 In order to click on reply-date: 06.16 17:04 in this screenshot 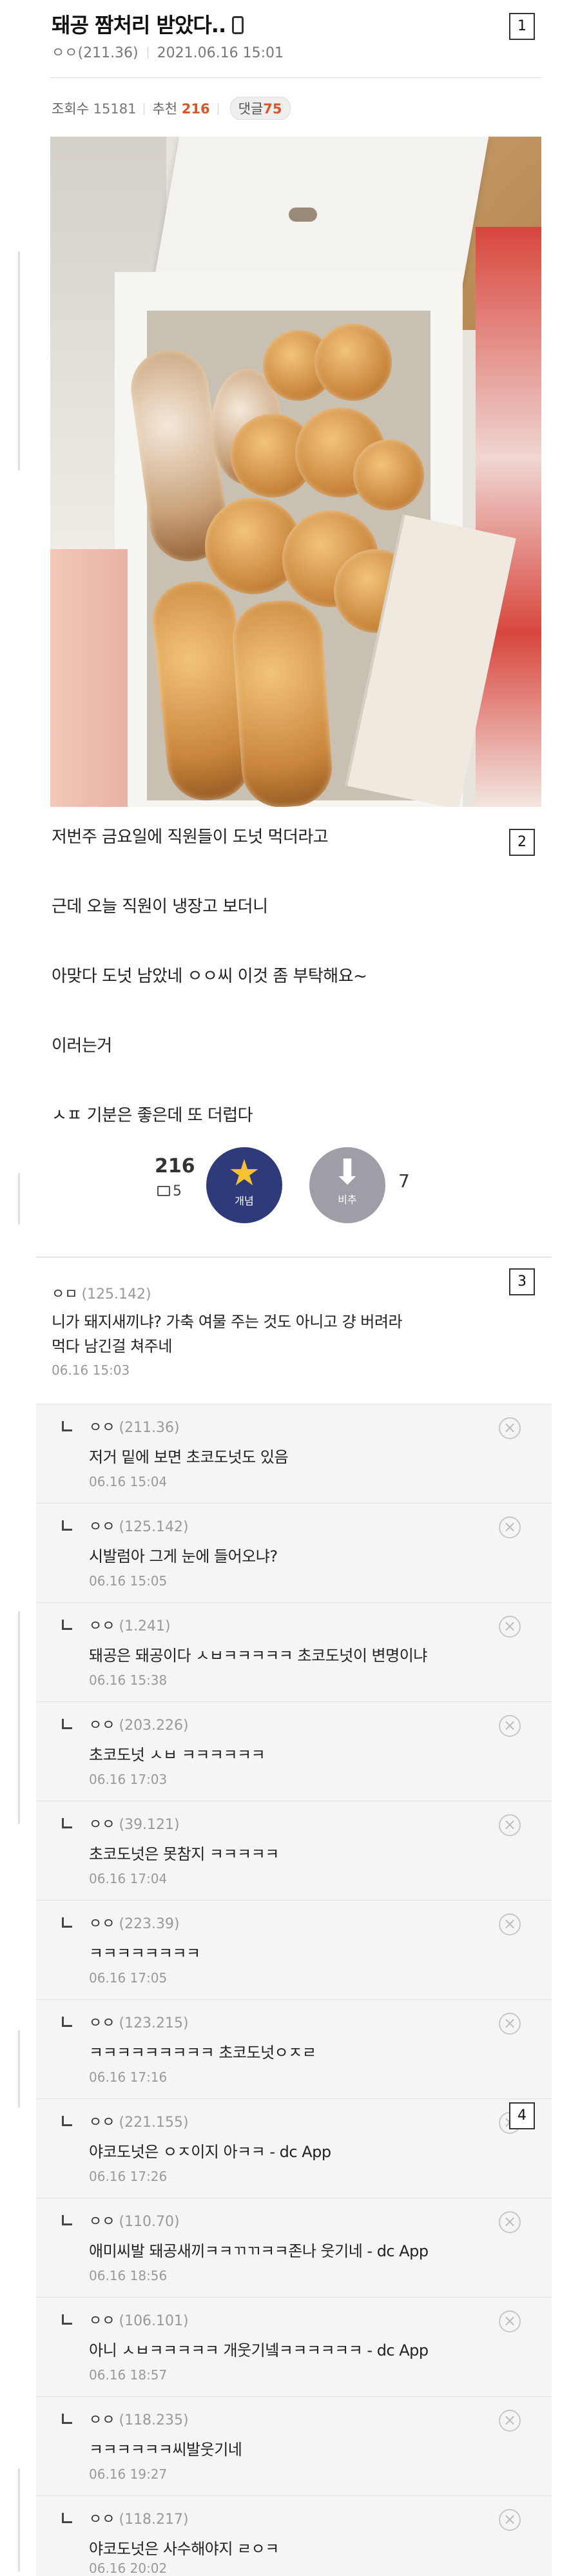, I will do `click(128, 1878)`.